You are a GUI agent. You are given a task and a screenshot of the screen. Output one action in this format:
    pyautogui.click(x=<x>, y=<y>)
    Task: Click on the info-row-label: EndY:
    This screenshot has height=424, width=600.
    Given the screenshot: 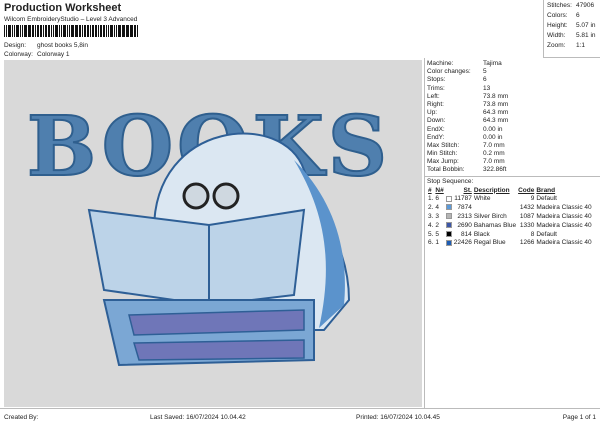 What is the action you would take?
    pyautogui.click(x=436, y=137)
    